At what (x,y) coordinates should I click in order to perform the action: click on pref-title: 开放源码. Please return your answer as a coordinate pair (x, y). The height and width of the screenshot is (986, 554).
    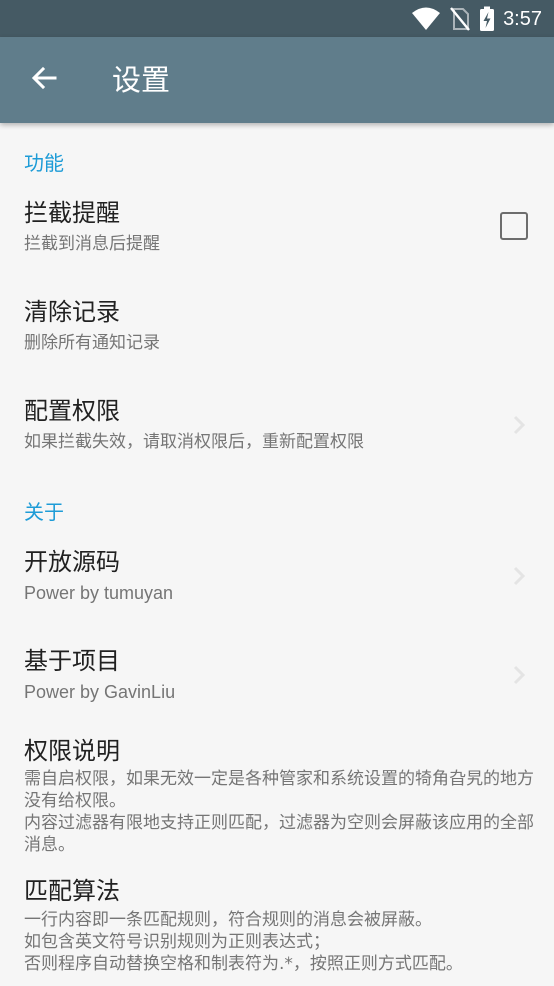
    Looking at the image, I should click on (72, 562).